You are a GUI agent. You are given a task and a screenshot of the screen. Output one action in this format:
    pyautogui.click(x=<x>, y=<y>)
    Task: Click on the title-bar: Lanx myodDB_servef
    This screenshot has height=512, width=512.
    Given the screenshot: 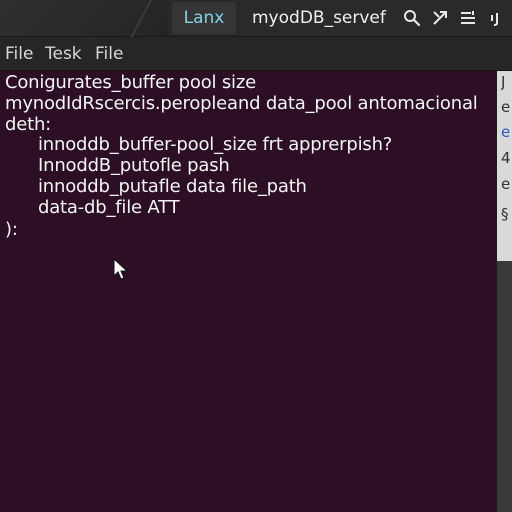 What is the action you would take?
    pyautogui.click(x=256, y=21)
    